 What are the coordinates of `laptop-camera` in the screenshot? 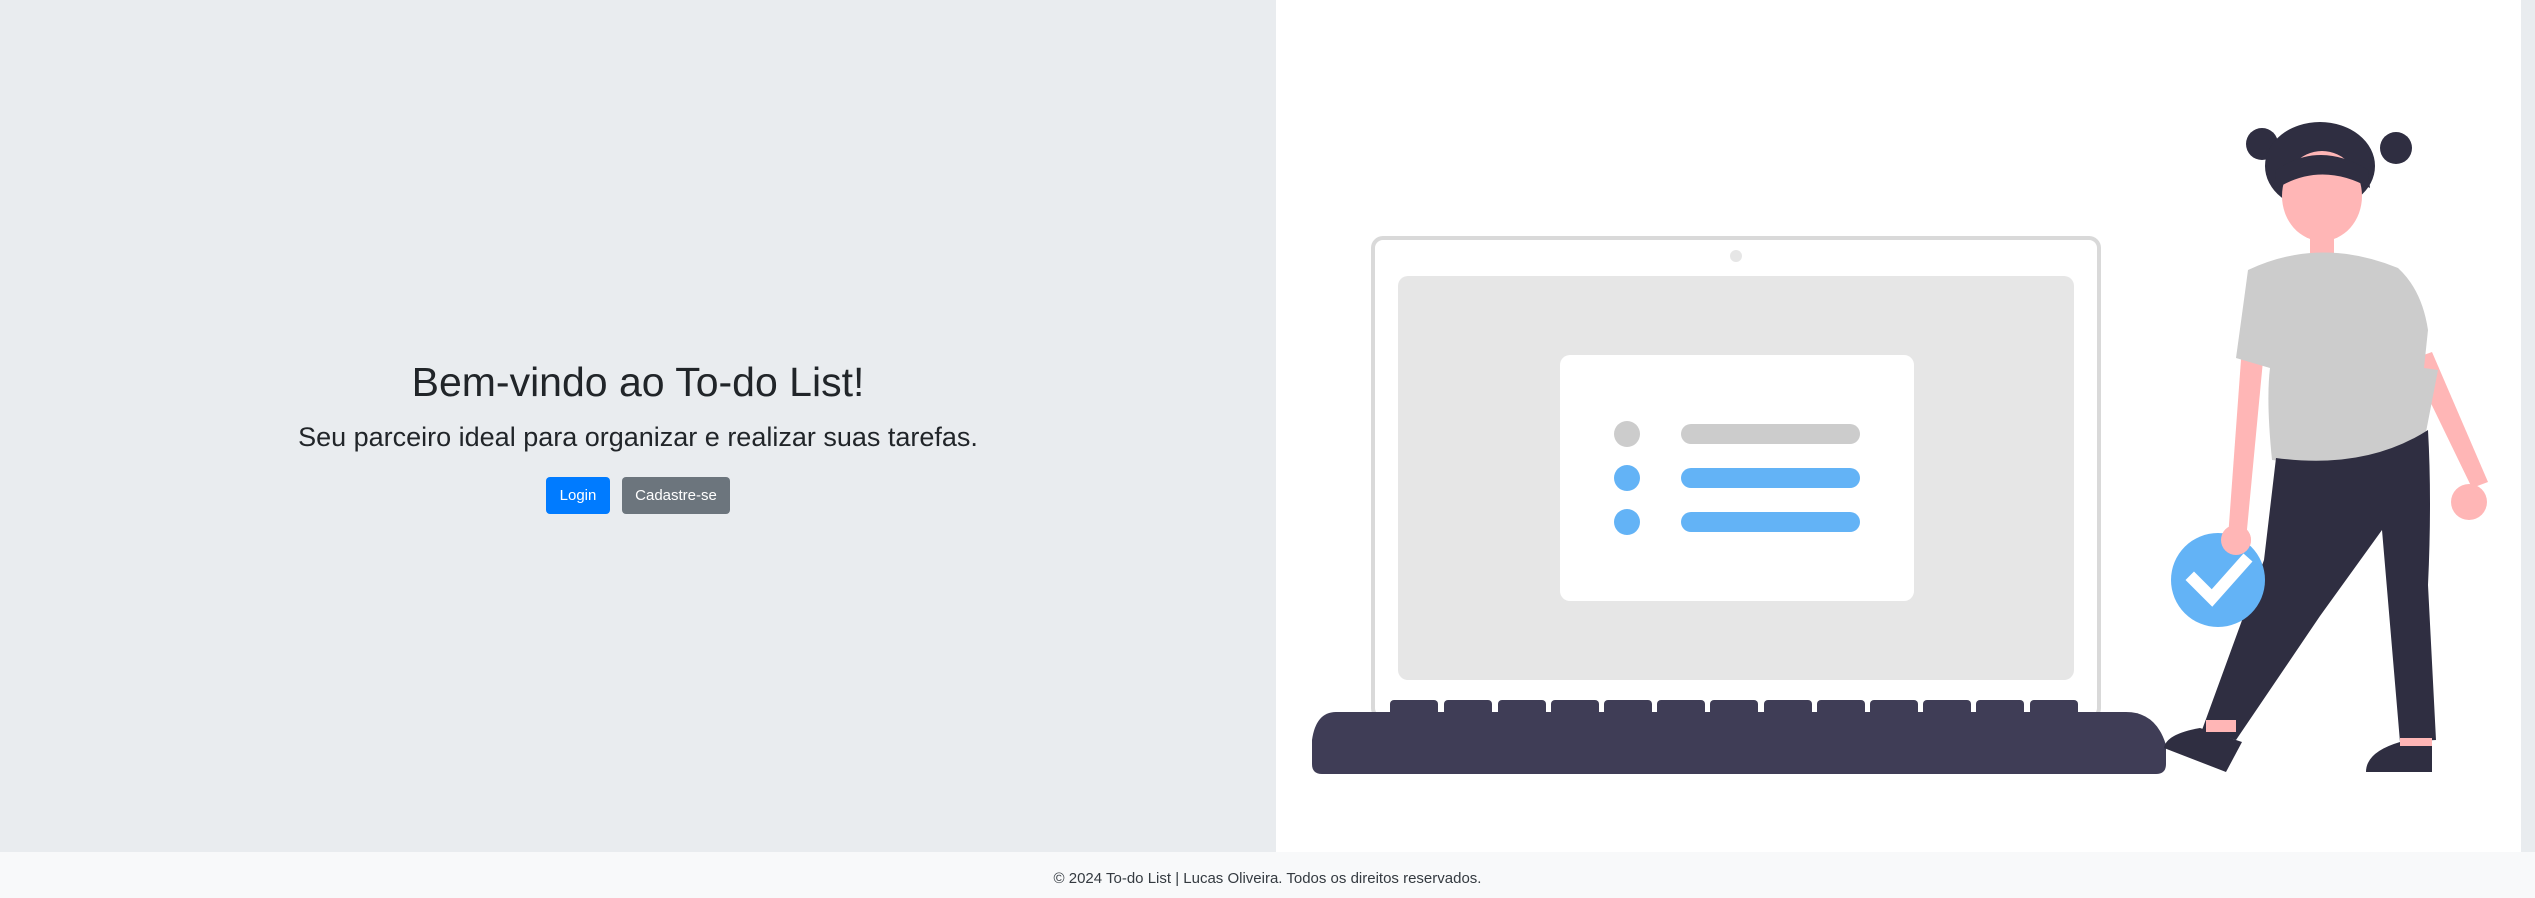 It's located at (1736, 256).